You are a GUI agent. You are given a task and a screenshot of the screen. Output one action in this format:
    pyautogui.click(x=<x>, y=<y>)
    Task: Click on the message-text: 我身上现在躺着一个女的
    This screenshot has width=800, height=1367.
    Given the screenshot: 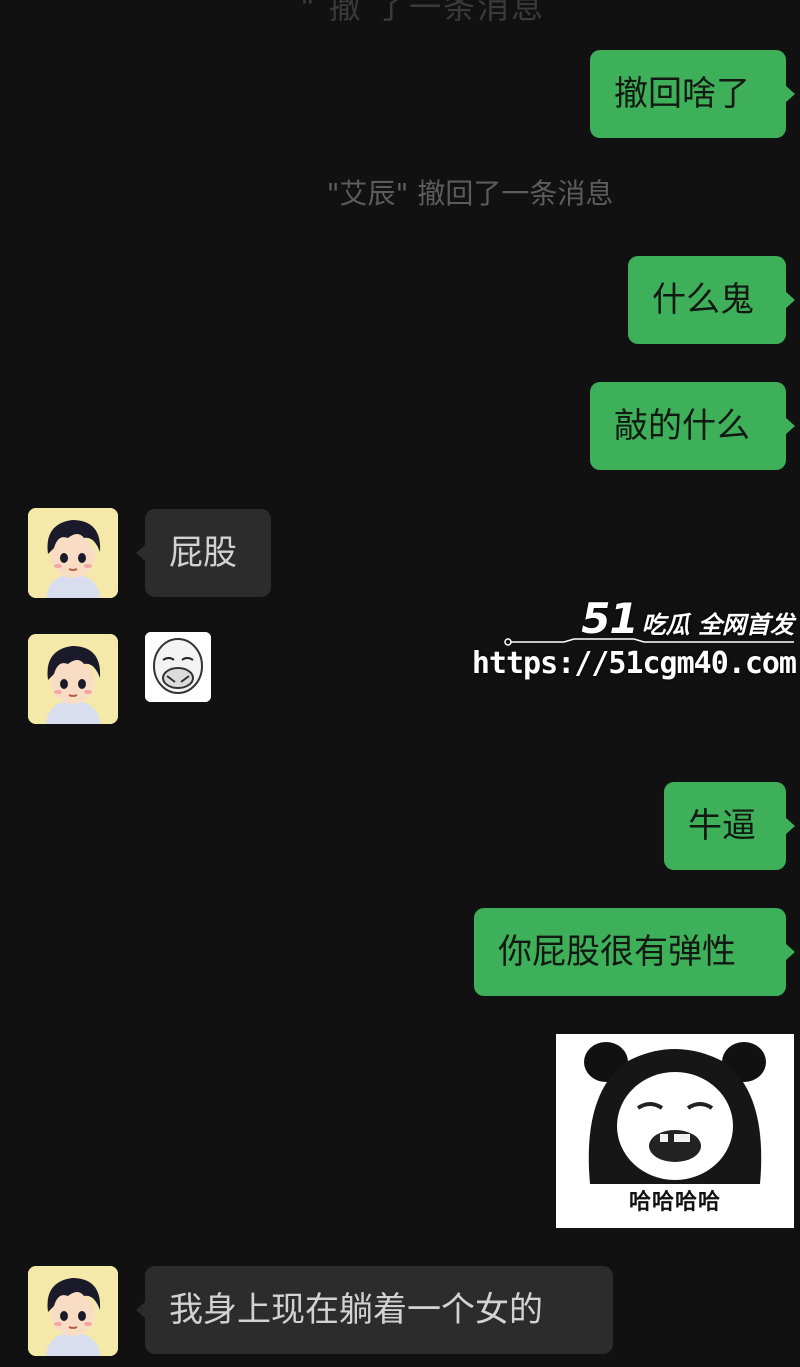 What is the action you would take?
    pyautogui.click(x=356, y=1310)
    